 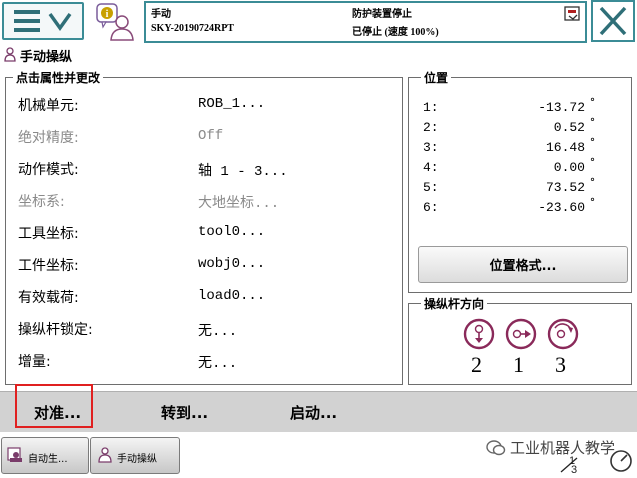 What do you see at coordinates (41, 202) in the screenshot?
I see `property-label-coordinate-system: 坐标系:` at bounding box center [41, 202].